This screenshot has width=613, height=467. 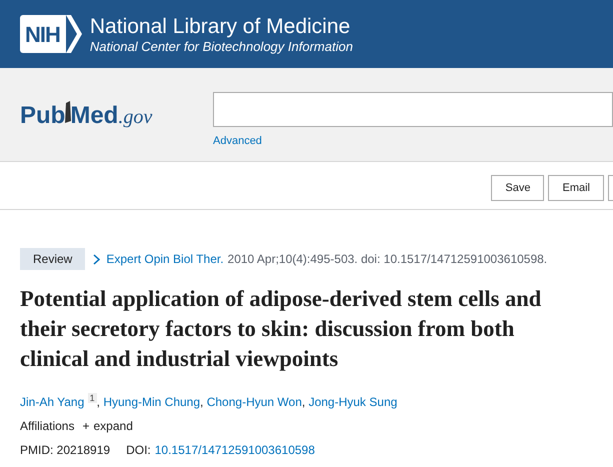 What do you see at coordinates (254, 402) in the screenshot?
I see `author-link: Chong-Hyun Won` at bounding box center [254, 402].